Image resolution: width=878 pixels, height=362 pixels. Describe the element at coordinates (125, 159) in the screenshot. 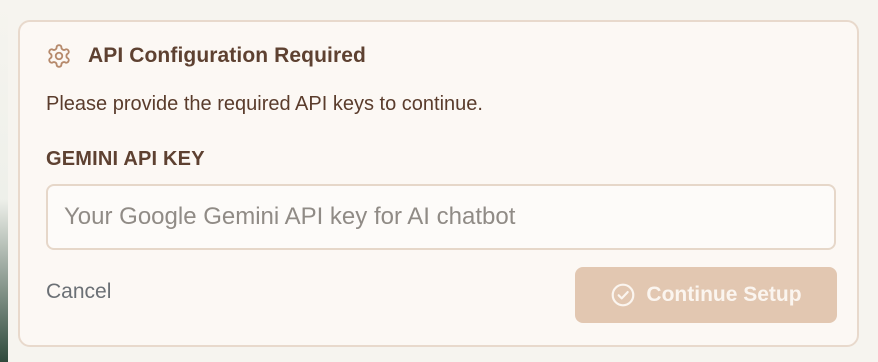

I see `gemini-api-key-label: GEMINI API KEY` at that location.